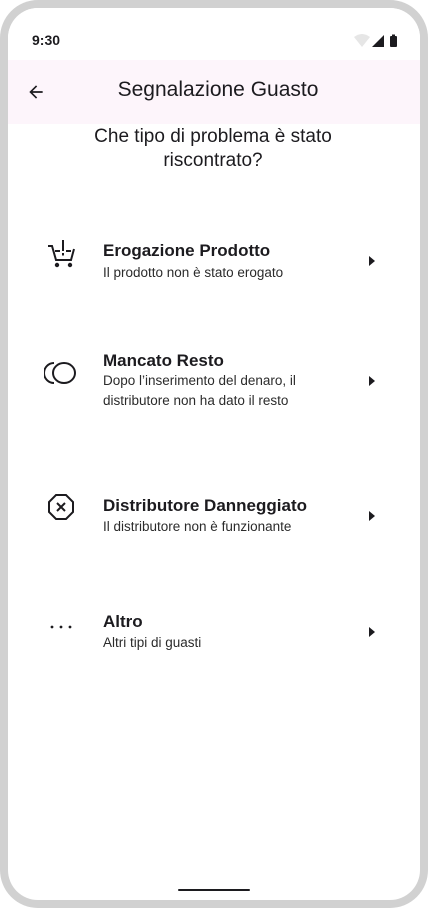  Describe the element at coordinates (393, 40) in the screenshot. I see `battery-icon` at that location.